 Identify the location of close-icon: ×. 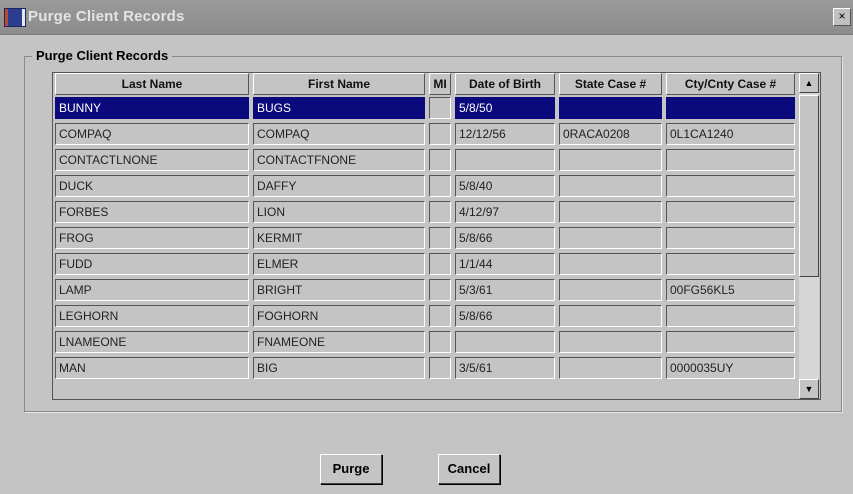
(842, 17).